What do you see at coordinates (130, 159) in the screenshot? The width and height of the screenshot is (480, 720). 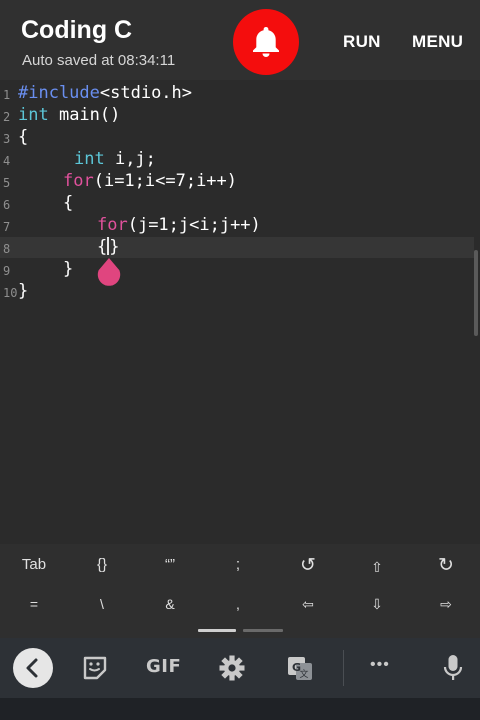 I see `code-token: i,j;` at bounding box center [130, 159].